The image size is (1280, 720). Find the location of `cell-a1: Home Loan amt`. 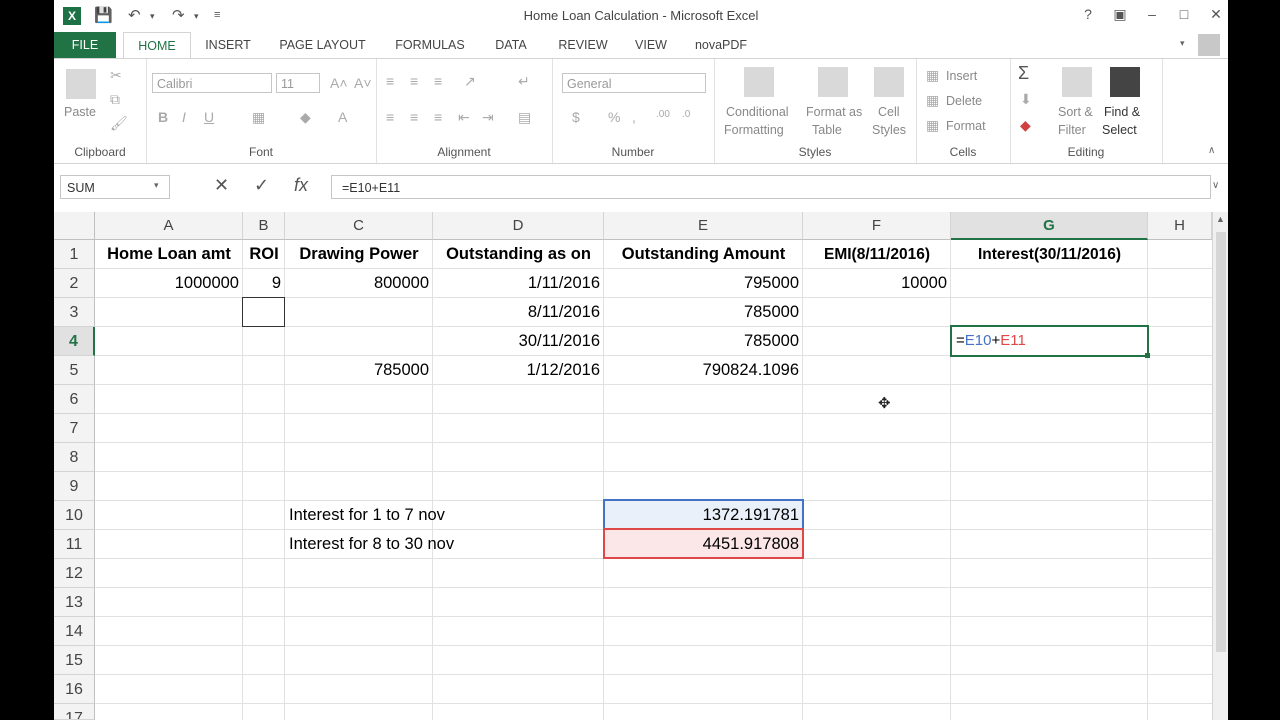

cell-a1: Home Loan amt is located at coordinates (169, 254).